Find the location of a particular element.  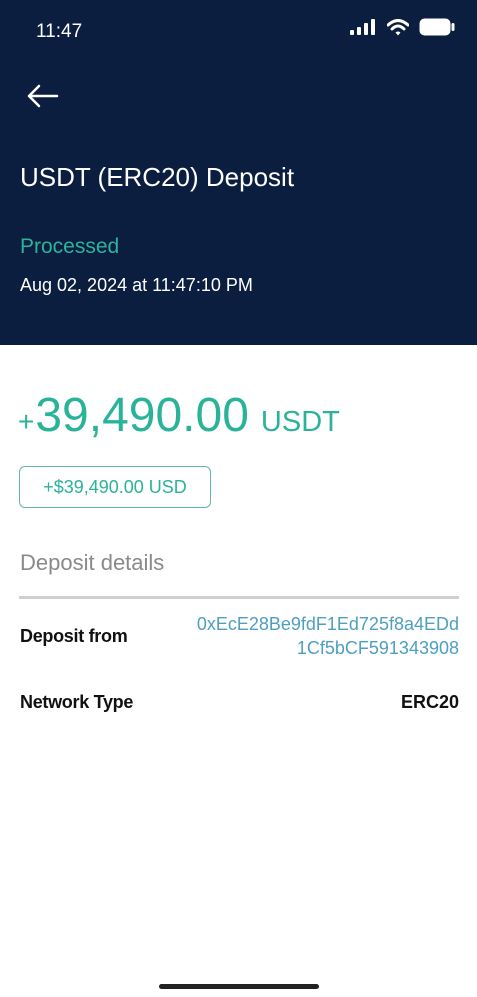

back-button is located at coordinates (42, 96).